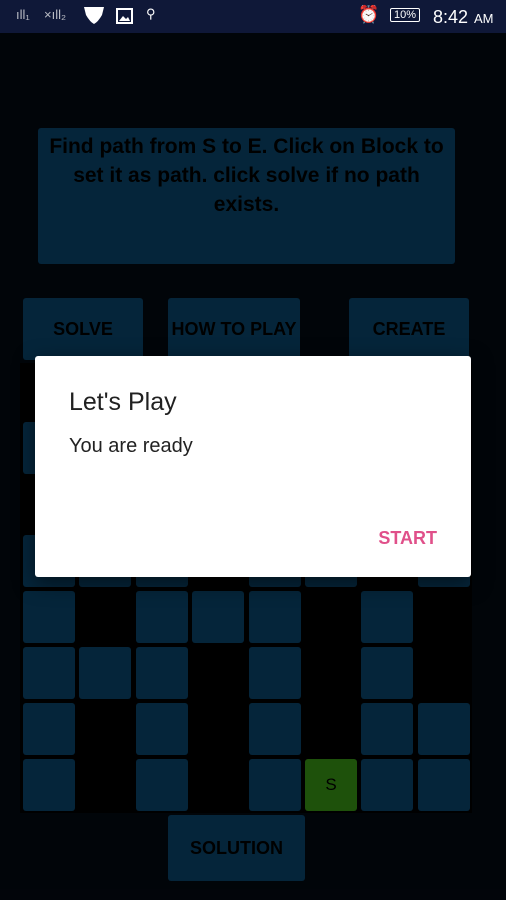  Describe the element at coordinates (451, 17) in the screenshot. I see `clock-time: 8:42` at that location.